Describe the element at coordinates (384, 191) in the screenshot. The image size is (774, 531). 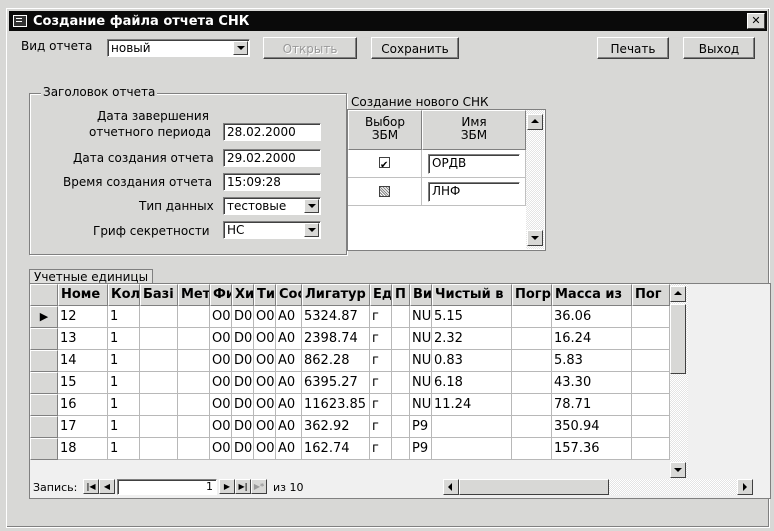
I see `checkbox-indeterminate` at that location.